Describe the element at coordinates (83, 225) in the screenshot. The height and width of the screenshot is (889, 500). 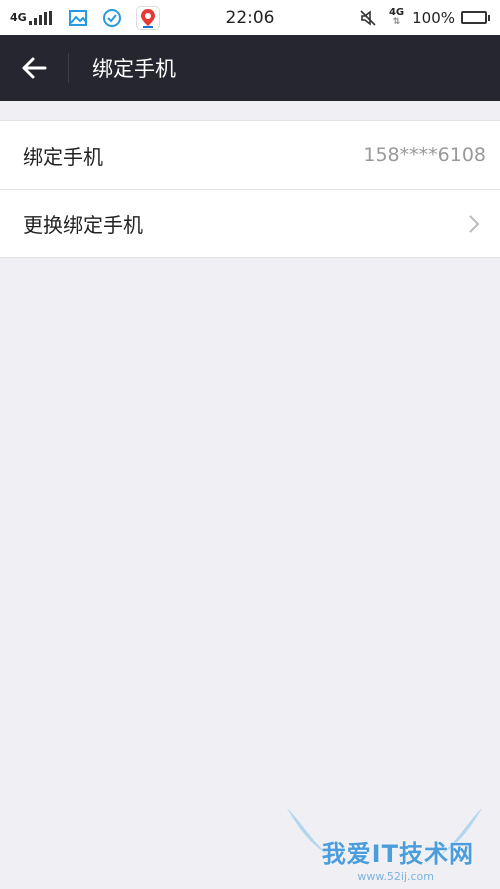
I see `change-phone-label: 更换绑定手机` at that location.